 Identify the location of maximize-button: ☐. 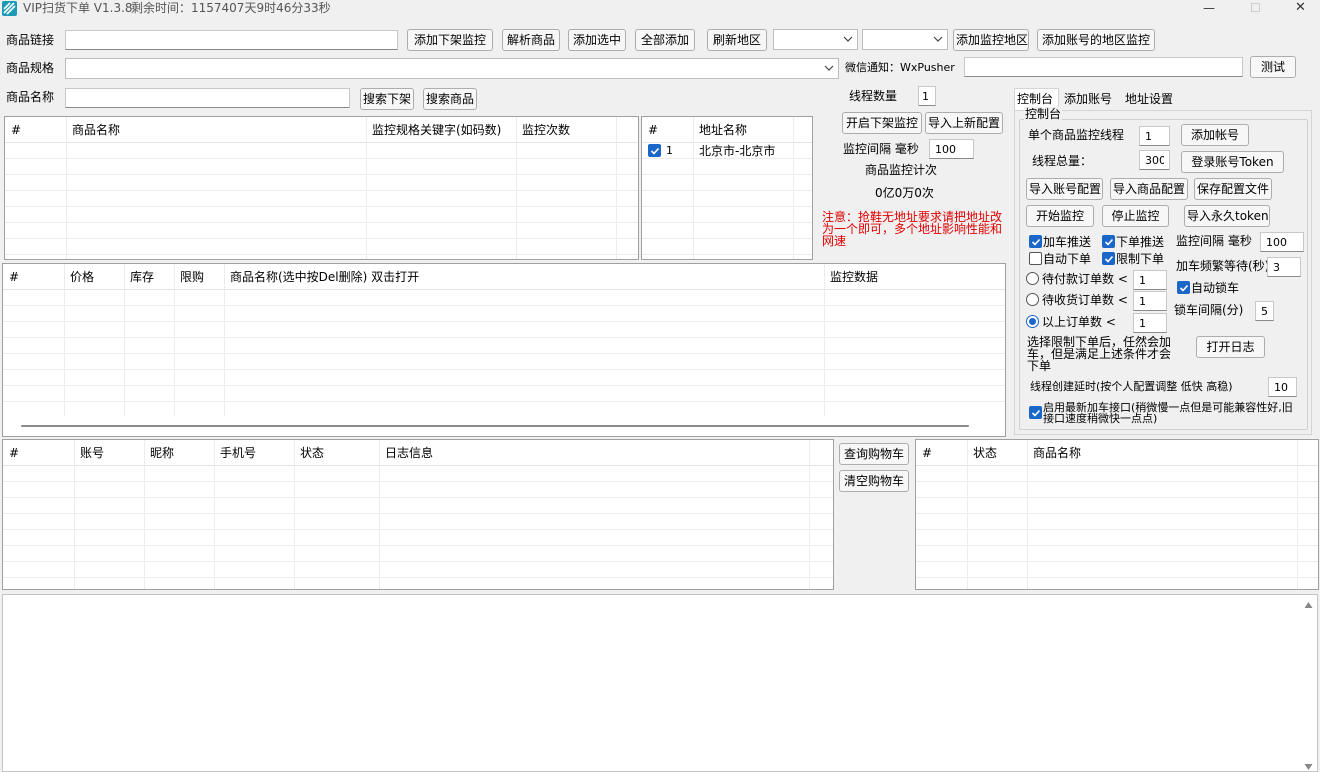
(1255, 8).